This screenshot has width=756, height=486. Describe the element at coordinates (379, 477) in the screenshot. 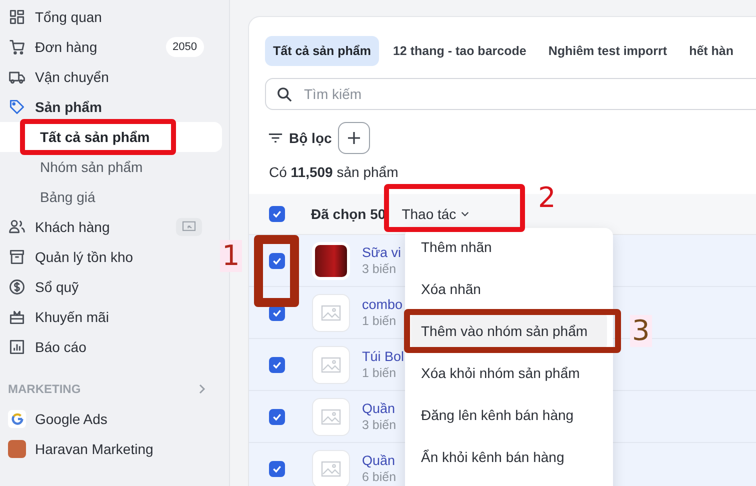

I see `variant-count: 6 biến` at that location.